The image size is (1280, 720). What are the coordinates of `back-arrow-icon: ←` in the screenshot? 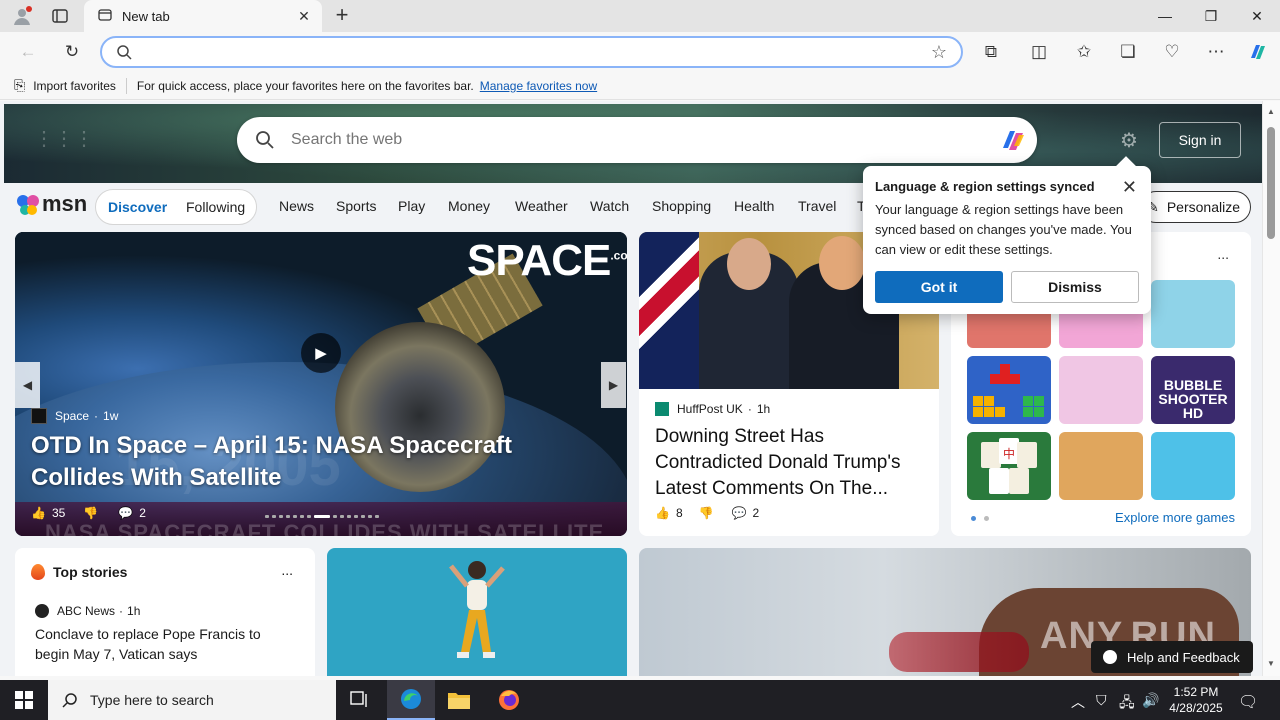 It's located at (28, 52).